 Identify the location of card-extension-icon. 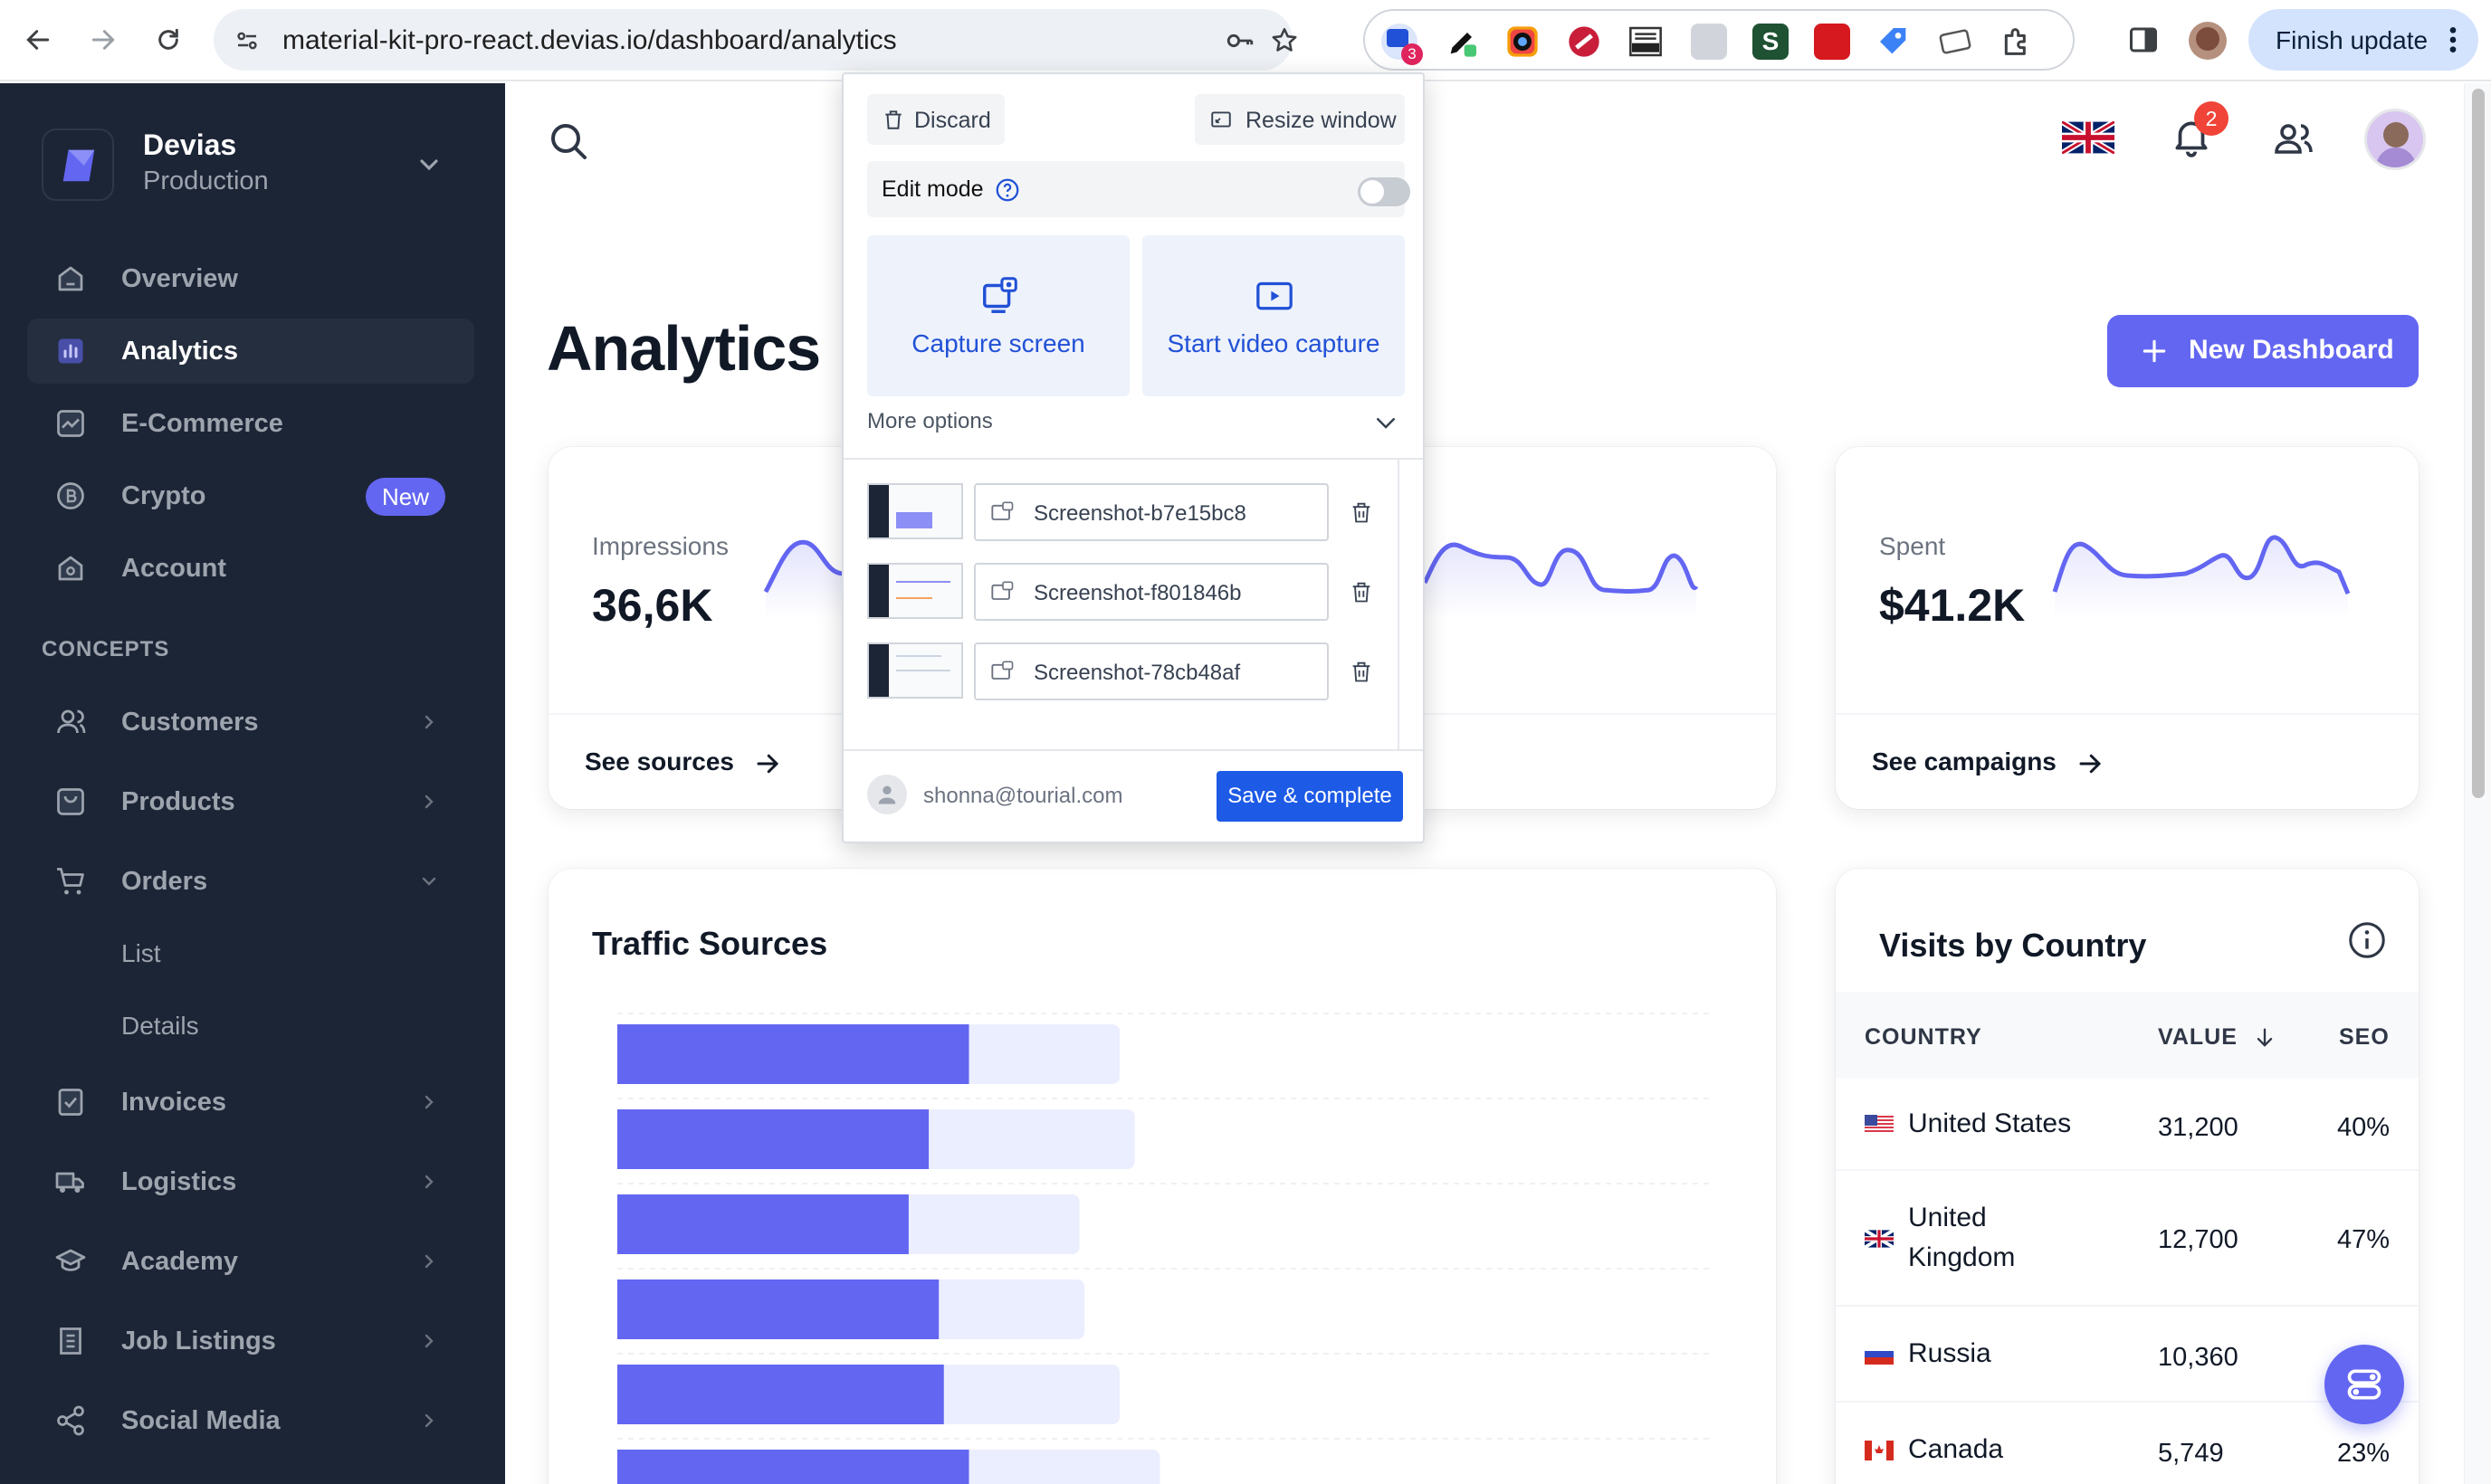
(1955, 42).